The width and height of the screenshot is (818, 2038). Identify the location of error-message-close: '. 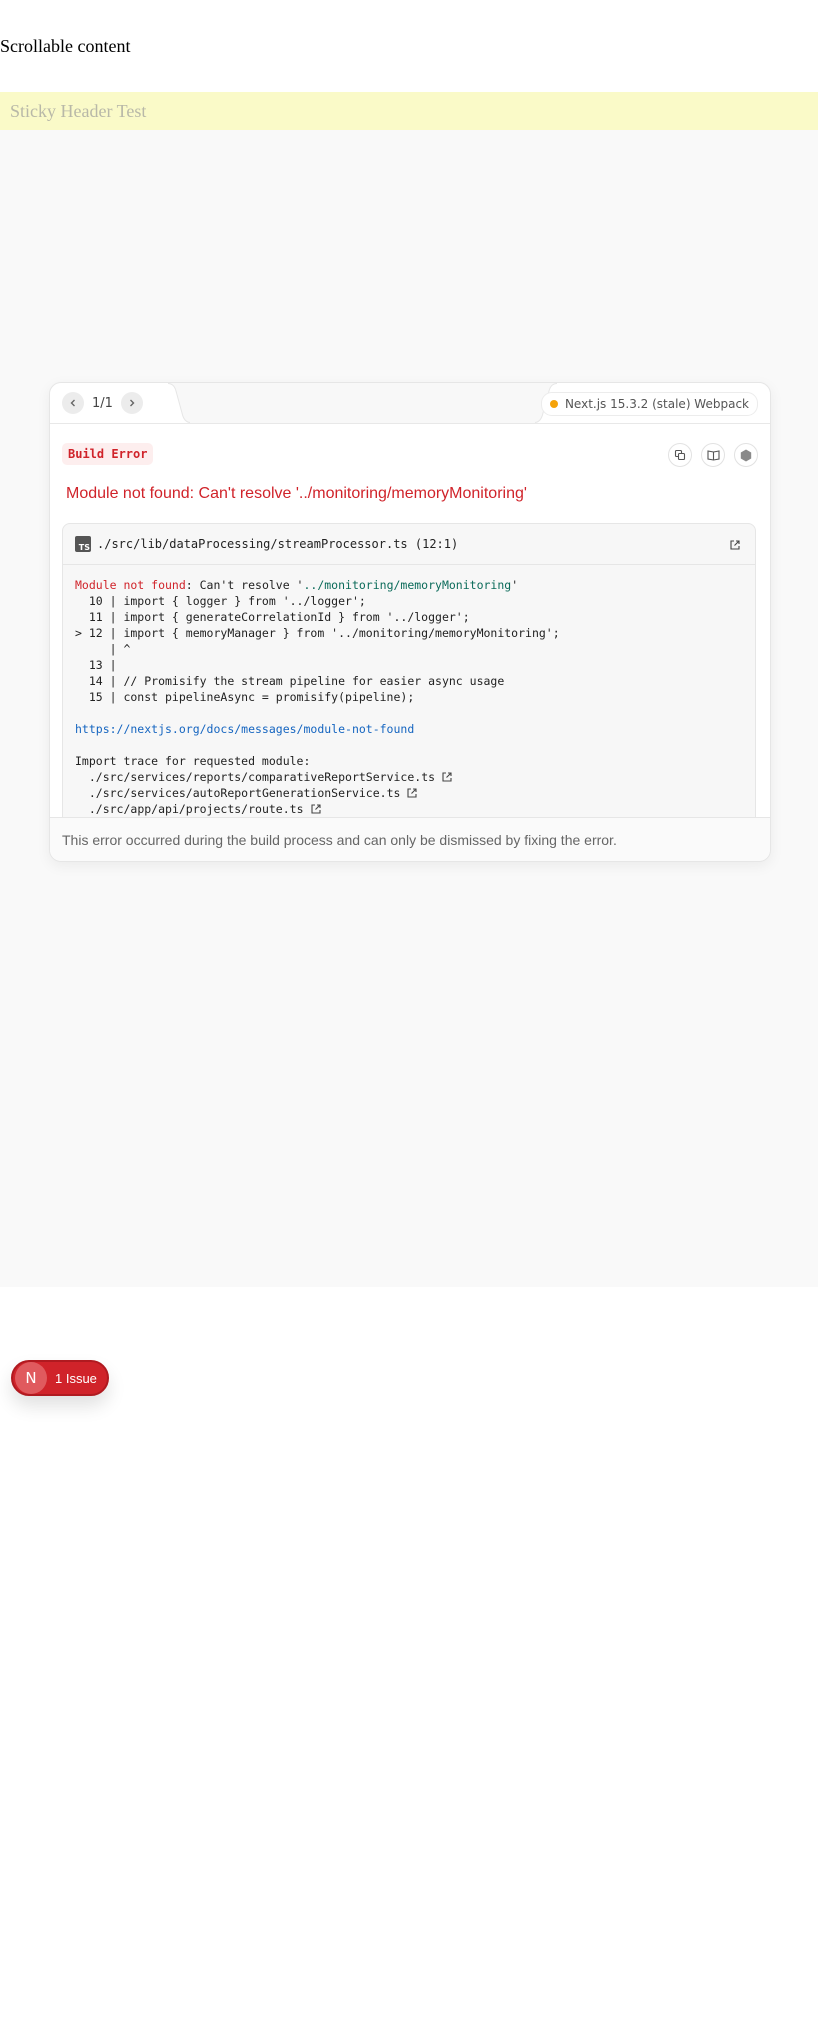
(515, 585).